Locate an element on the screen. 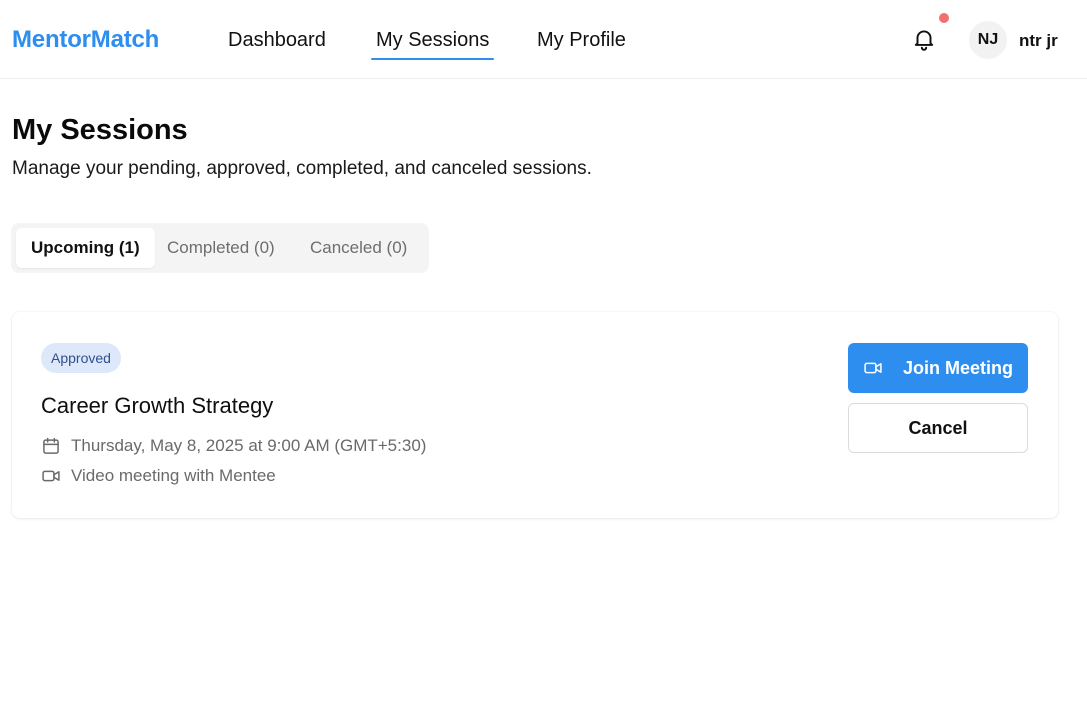 The height and width of the screenshot is (723, 1087). session-meeting-info: Video meeting with Mentee is located at coordinates (158, 476).